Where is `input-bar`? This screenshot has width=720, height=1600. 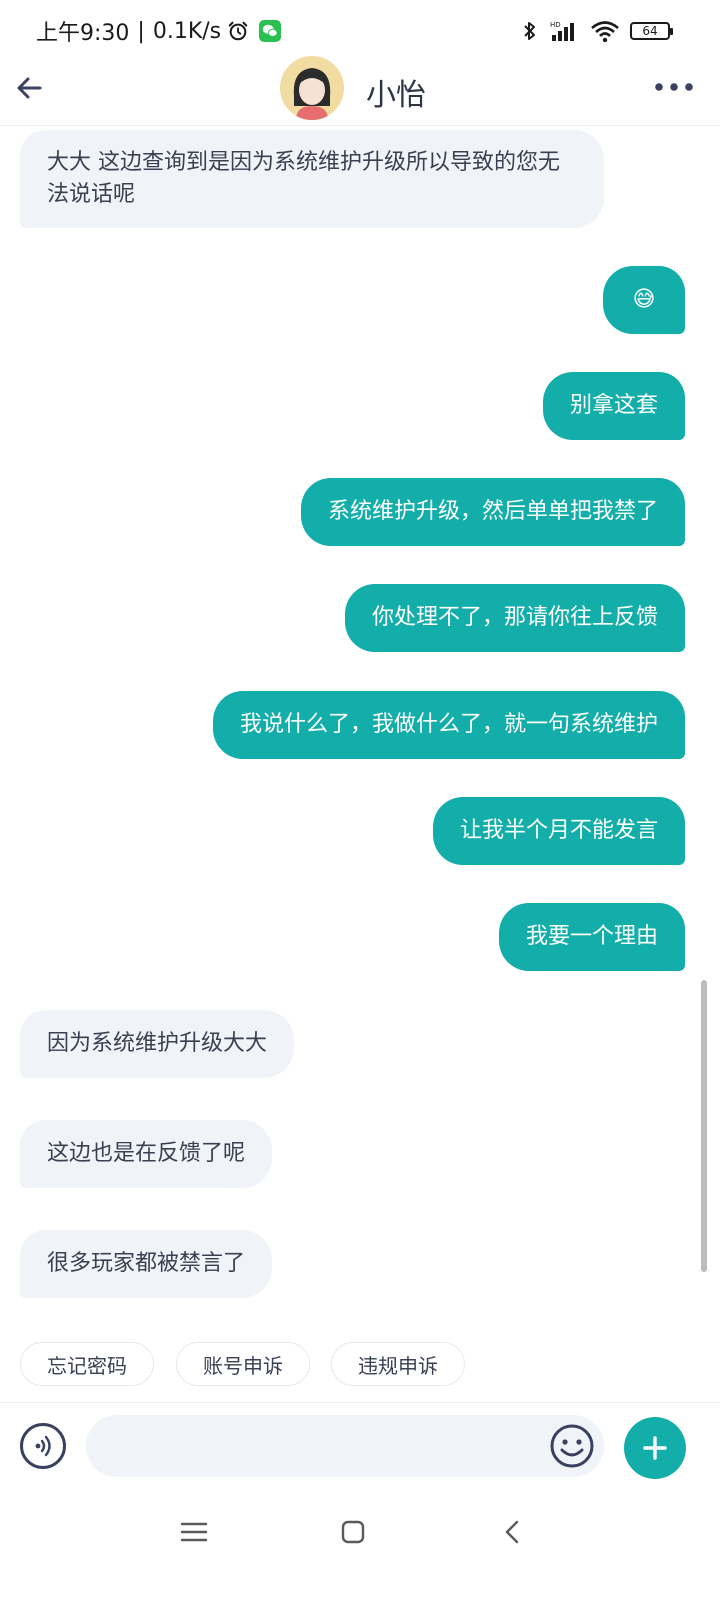
input-bar is located at coordinates (360, 1444).